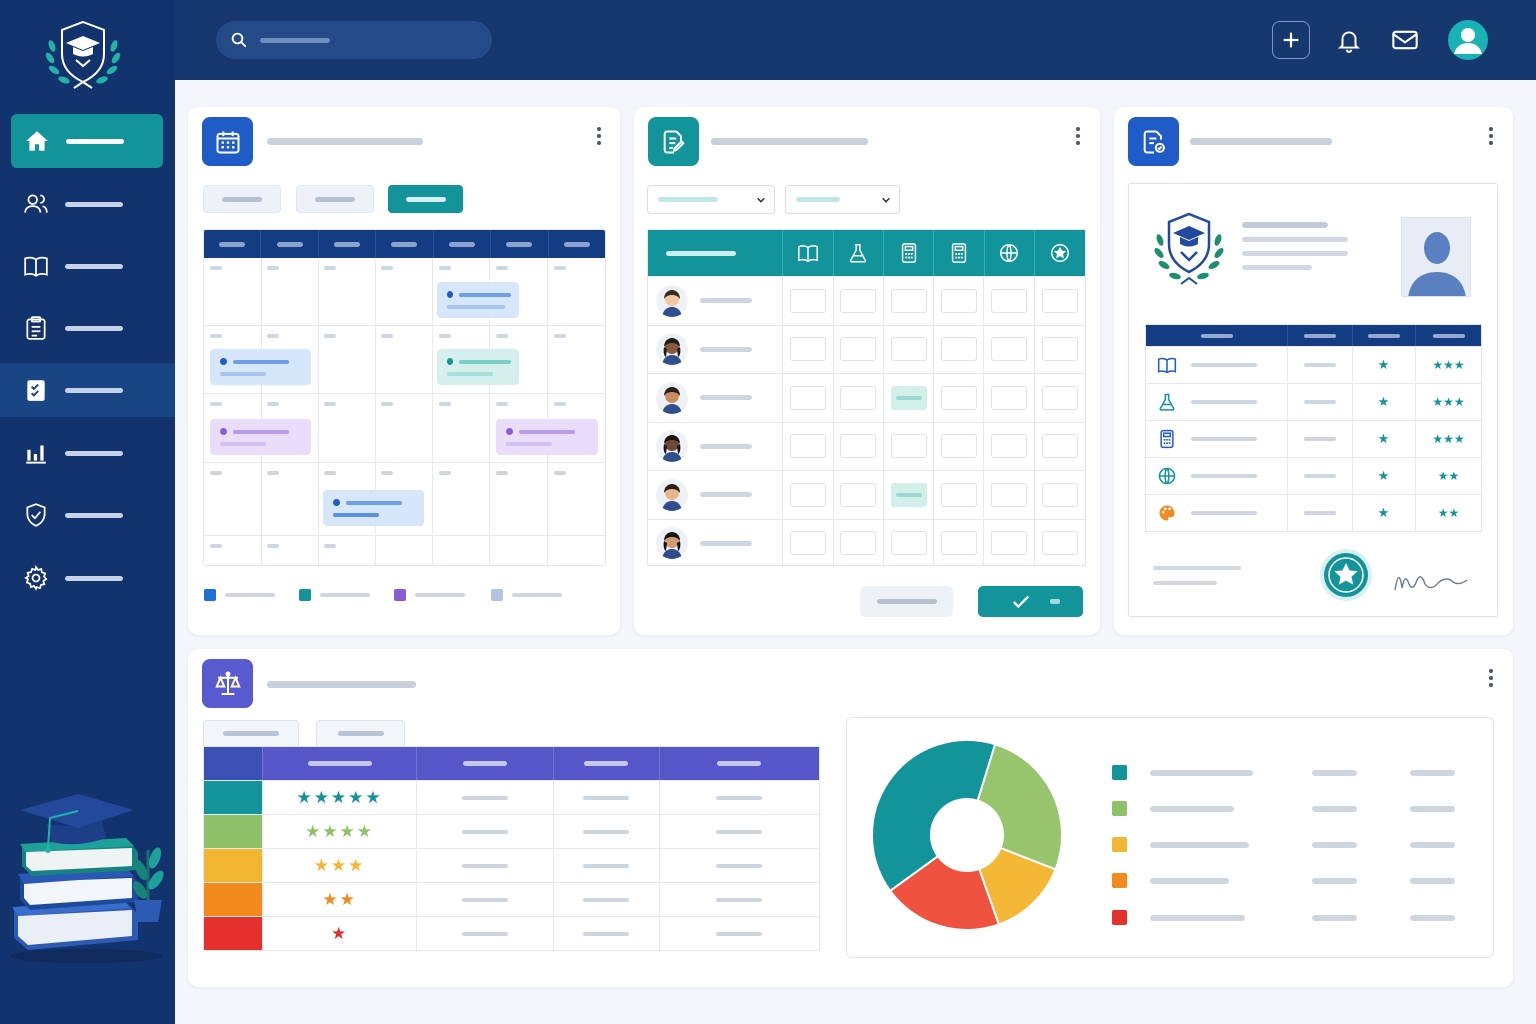 The height and width of the screenshot is (1024, 1536). I want to click on sidebar-item-assignments, so click(87, 328).